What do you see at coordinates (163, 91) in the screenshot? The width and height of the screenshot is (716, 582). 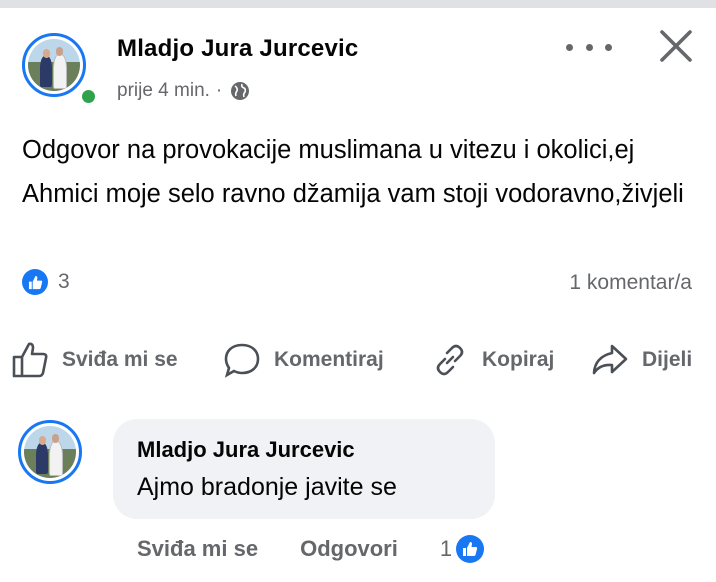 I see `post-timestamp: prije 4 min.` at bounding box center [163, 91].